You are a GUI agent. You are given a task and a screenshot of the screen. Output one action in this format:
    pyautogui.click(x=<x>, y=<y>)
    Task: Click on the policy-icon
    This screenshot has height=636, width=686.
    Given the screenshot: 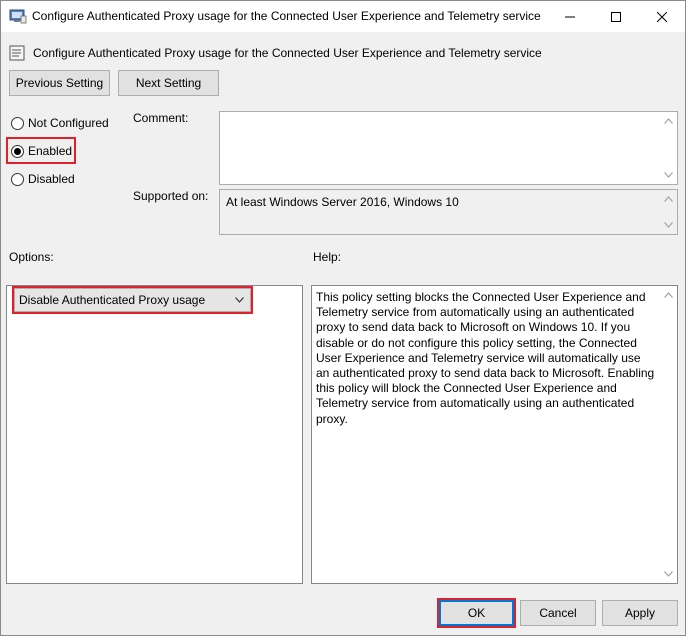 What is the action you would take?
    pyautogui.click(x=18, y=16)
    